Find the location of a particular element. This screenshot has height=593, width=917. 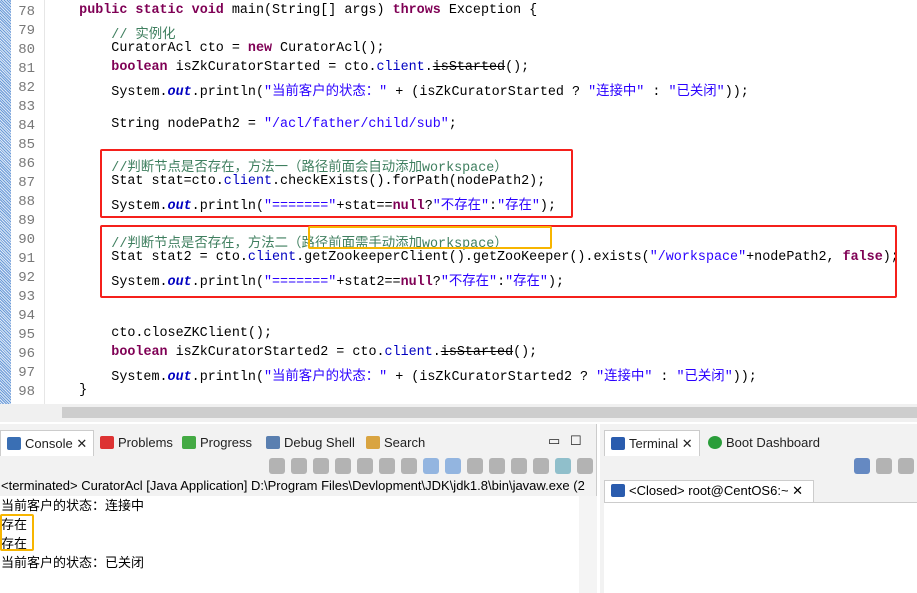

sync-icon is located at coordinates (277, 466).